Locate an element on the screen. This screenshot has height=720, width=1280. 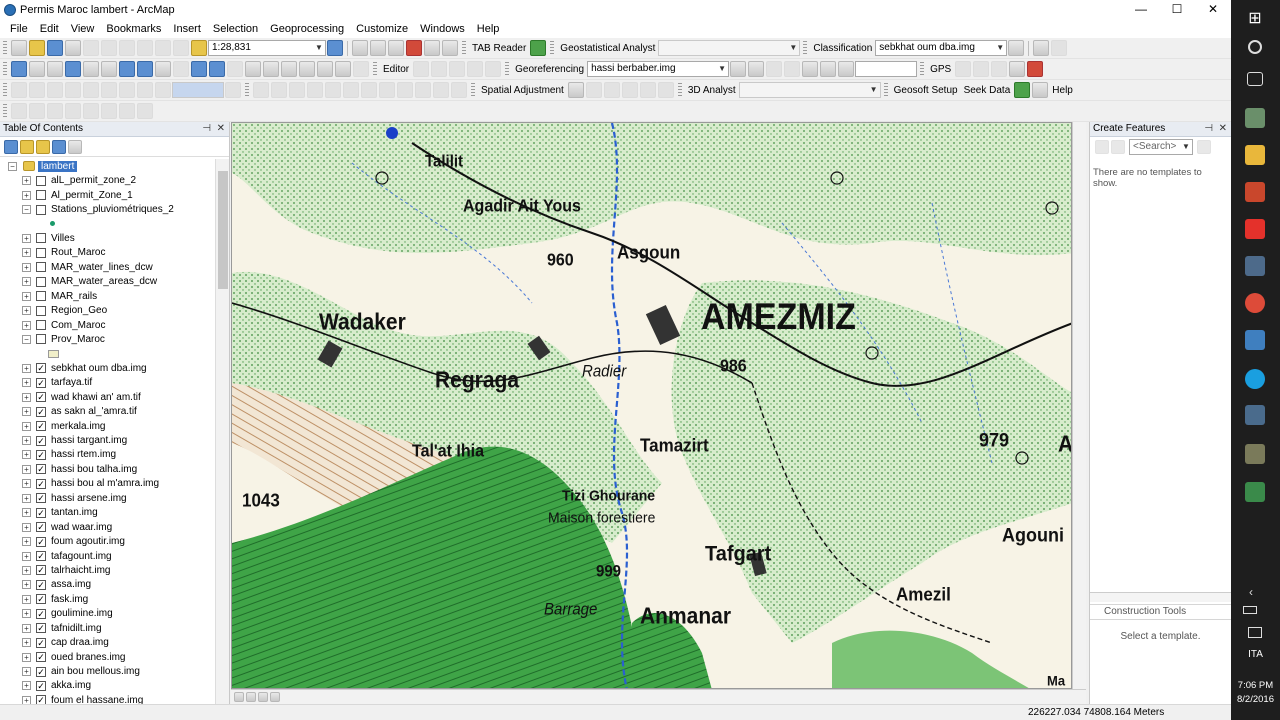
layer-name: Stations_pluviométriques_2 is located at coordinates (112, 209).